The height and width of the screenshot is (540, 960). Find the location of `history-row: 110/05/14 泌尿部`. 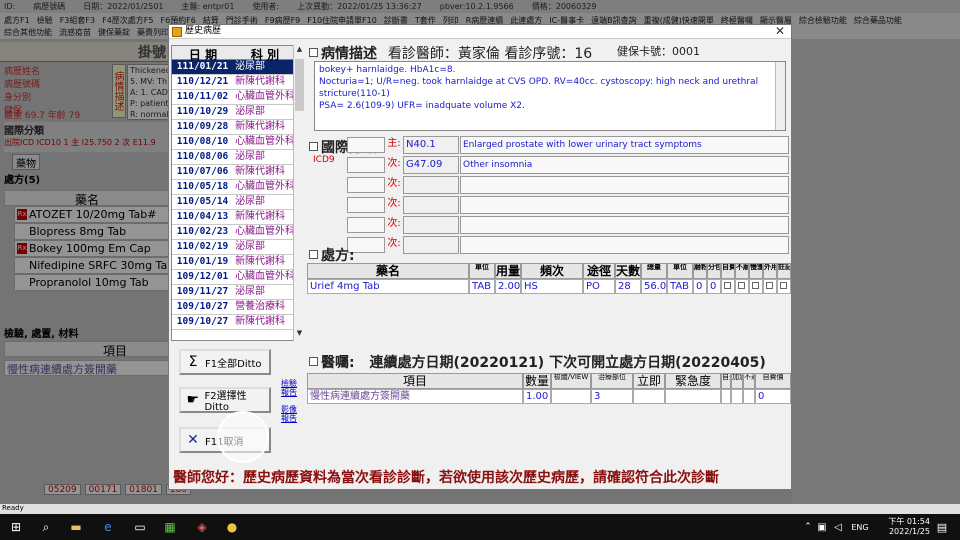

history-row: 110/05/14 泌尿部 is located at coordinates (238, 202).